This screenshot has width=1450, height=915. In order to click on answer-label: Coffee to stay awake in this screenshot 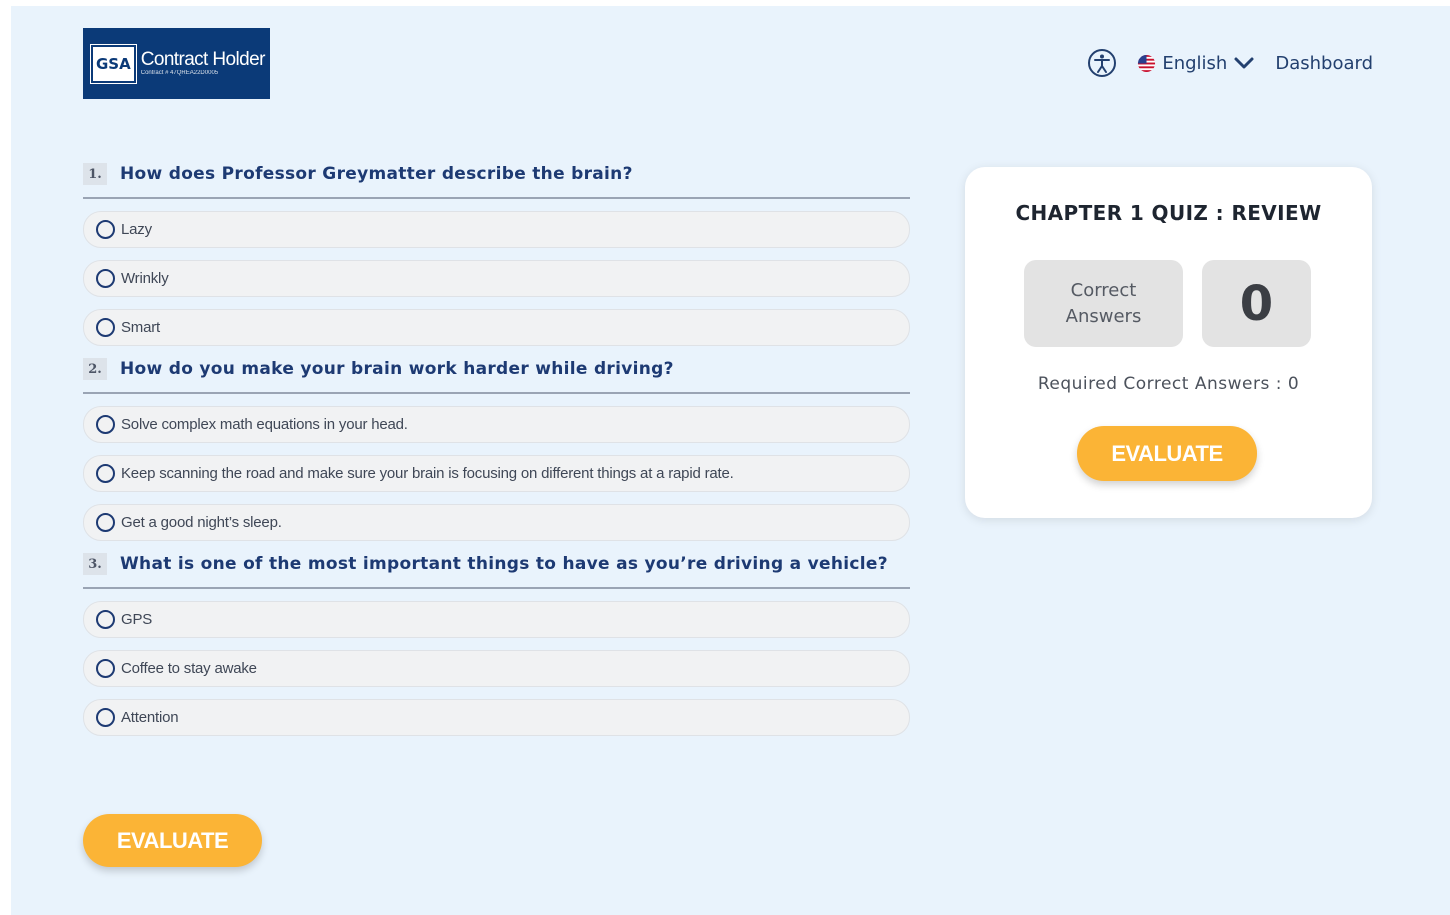, I will do `click(189, 668)`.